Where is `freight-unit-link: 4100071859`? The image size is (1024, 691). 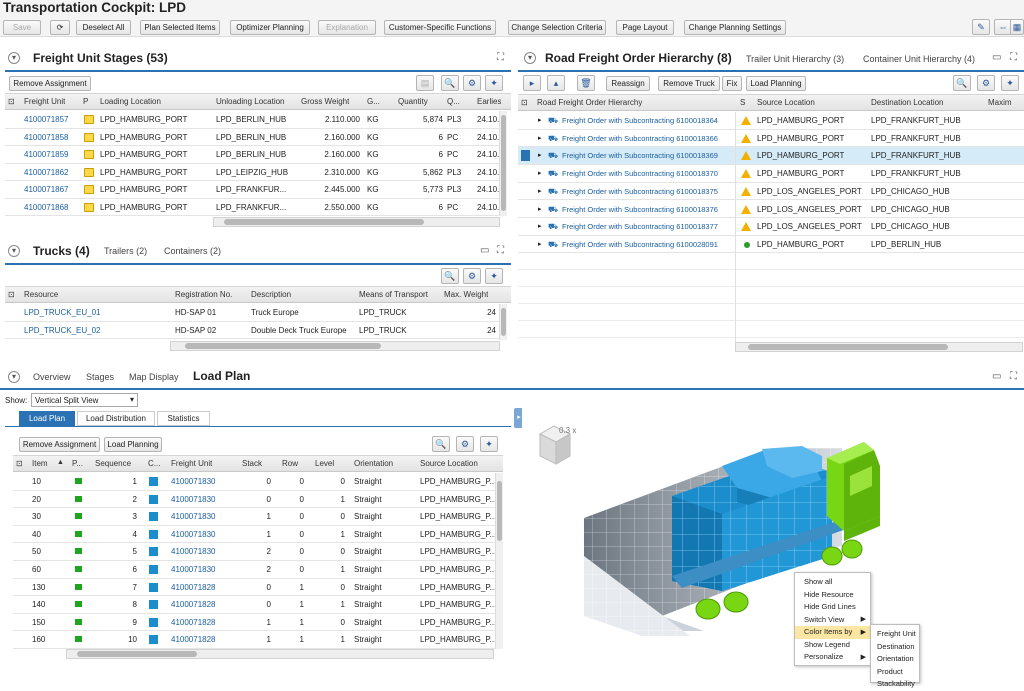 freight-unit-link: 4100071859 is located at coordinates (46, 154).